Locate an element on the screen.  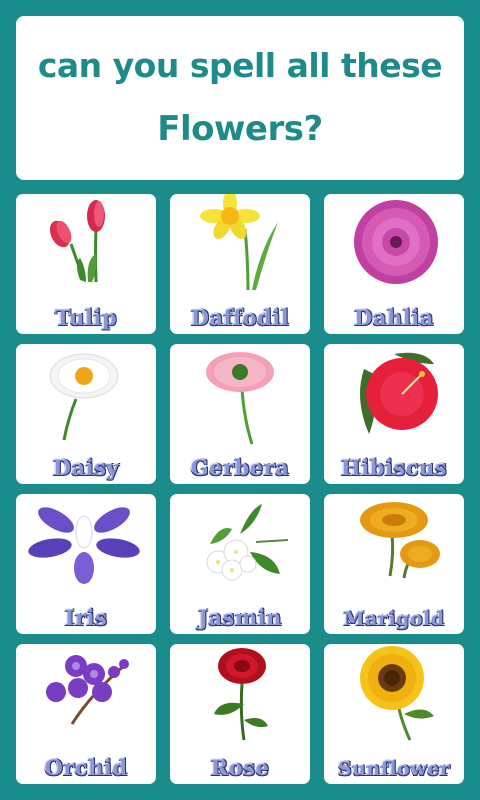
flower-card-jasmin: Jasmin is located at coordinates (240, 564).